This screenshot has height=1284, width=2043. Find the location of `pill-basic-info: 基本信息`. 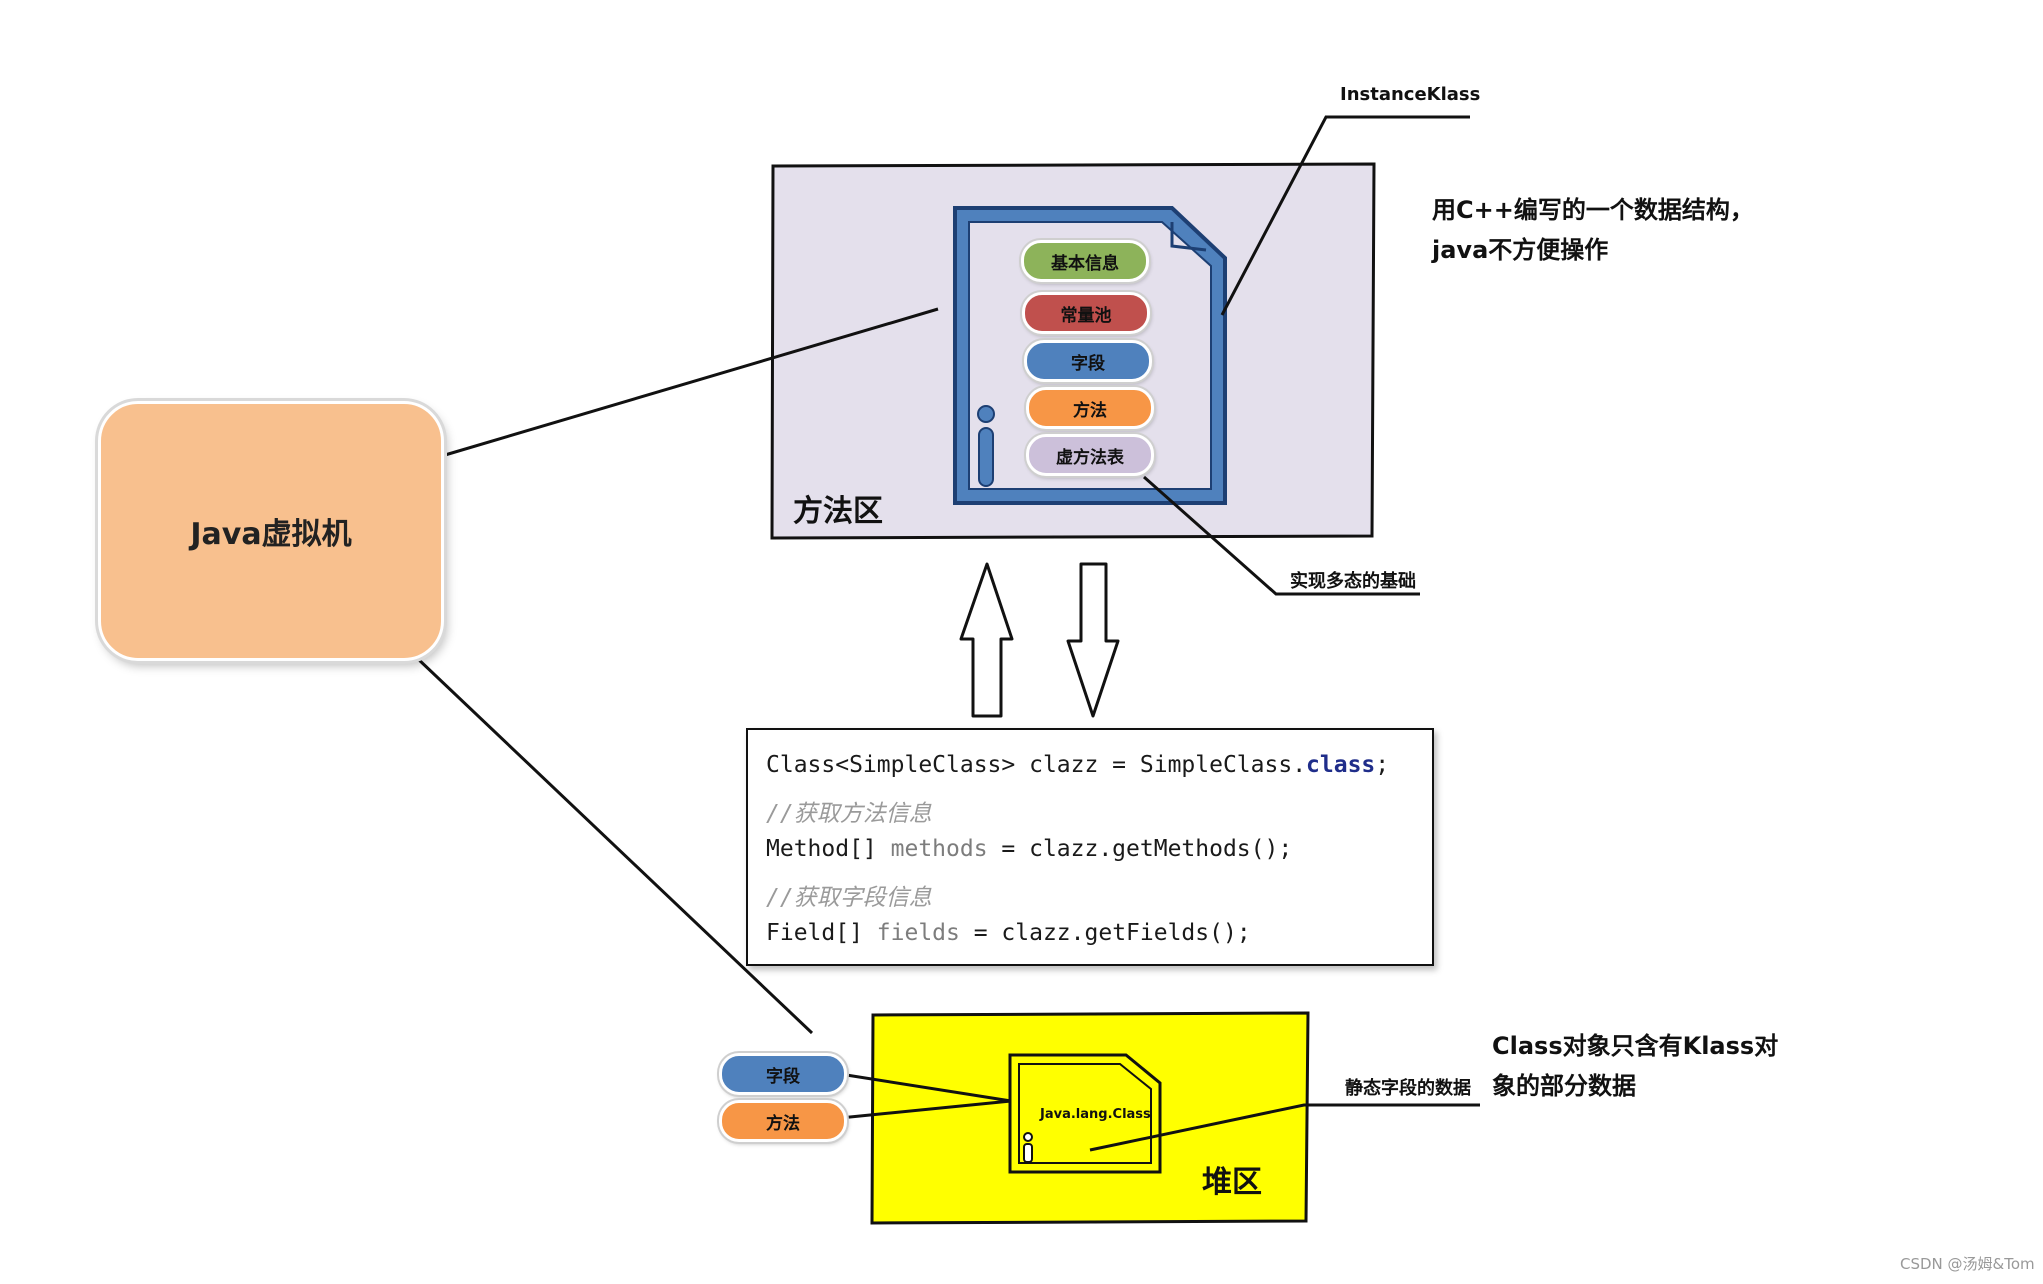

pill-basic-info: 基本信息 is located at coordinates (1085, 261).